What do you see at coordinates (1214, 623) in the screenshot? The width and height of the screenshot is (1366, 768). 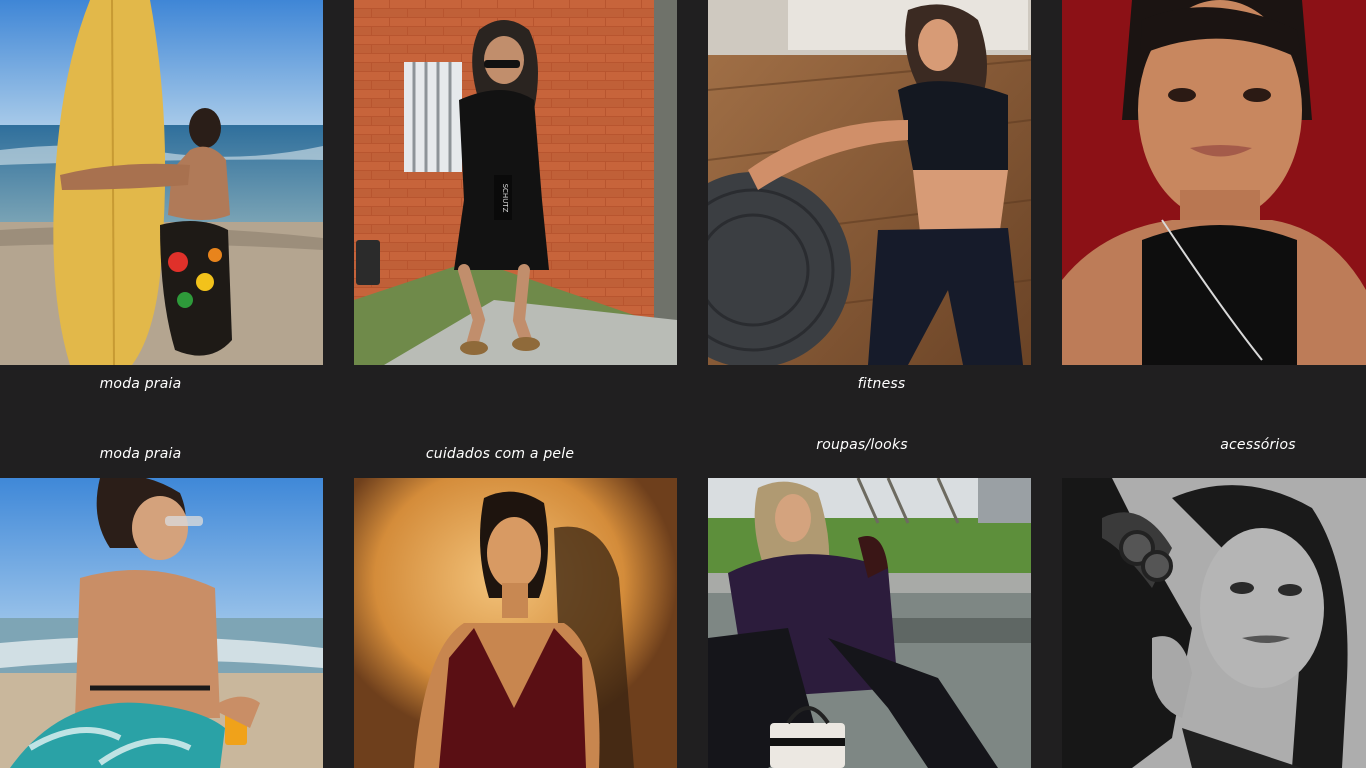 I see `photo-accessories-bw` at bounding box center [1214, 623].